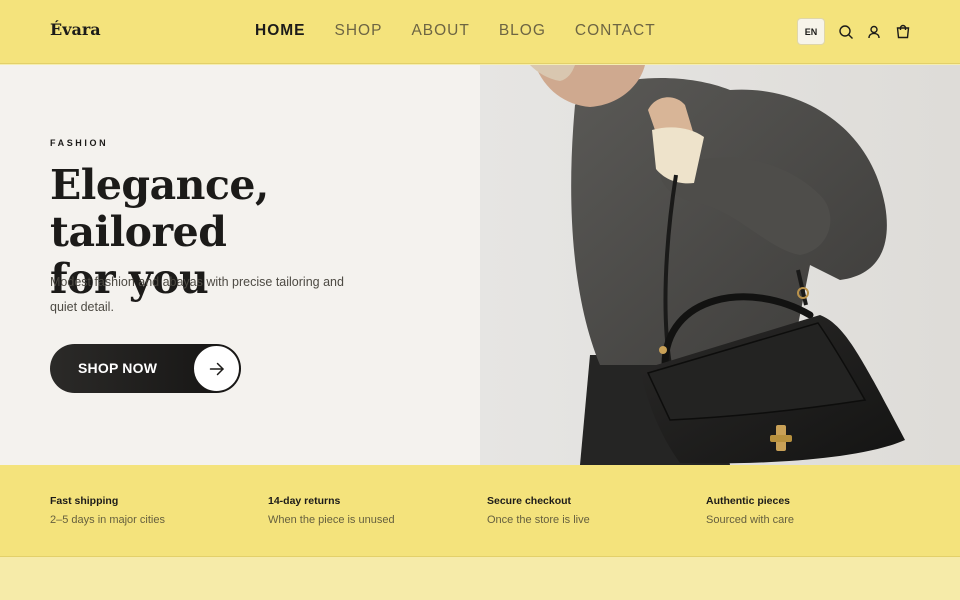 This screenshot has width=960, height=600. I want to click on feature-desc: Sourced with care, so click(750, 520).